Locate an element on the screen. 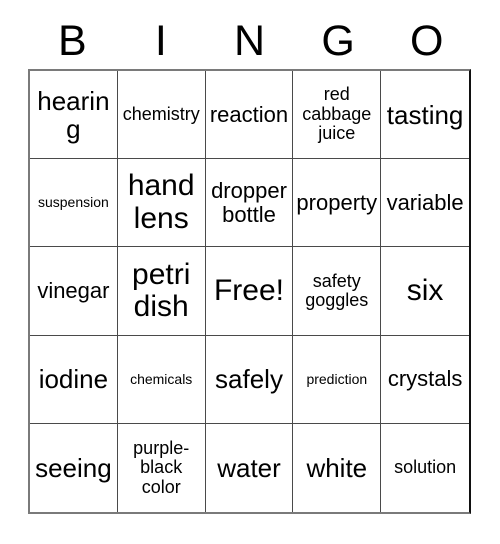  bingo-cell: chemistry is located at coordinates (161, 115).